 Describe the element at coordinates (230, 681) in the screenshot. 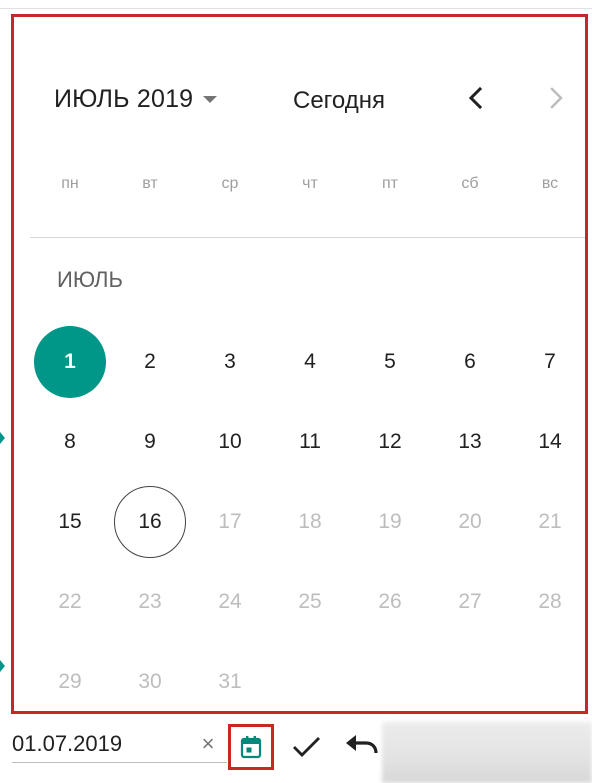

I see `day-cell: 31` at that location.